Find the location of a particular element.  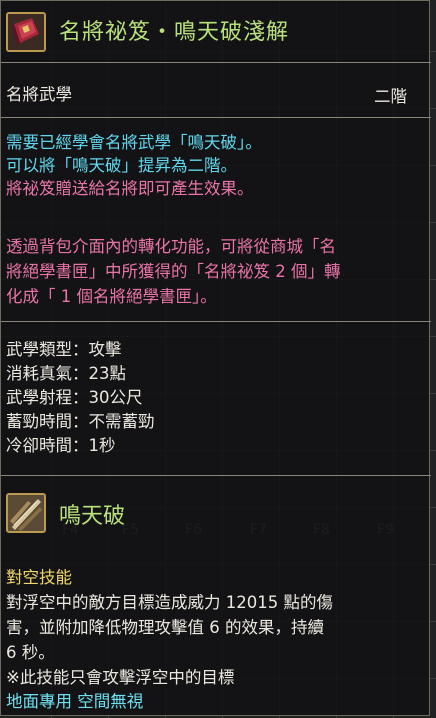

stat-row: 武學類型：攻擊 is located at coordinates (64, 349).